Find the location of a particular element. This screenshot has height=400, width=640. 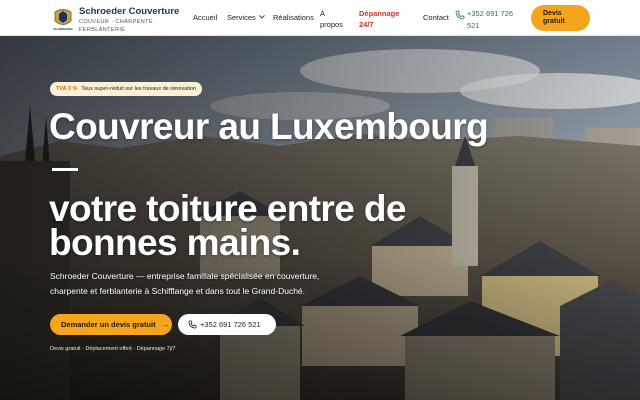

devis-gratuit-button: Devis gratuit is located at coordinates (560, 18).